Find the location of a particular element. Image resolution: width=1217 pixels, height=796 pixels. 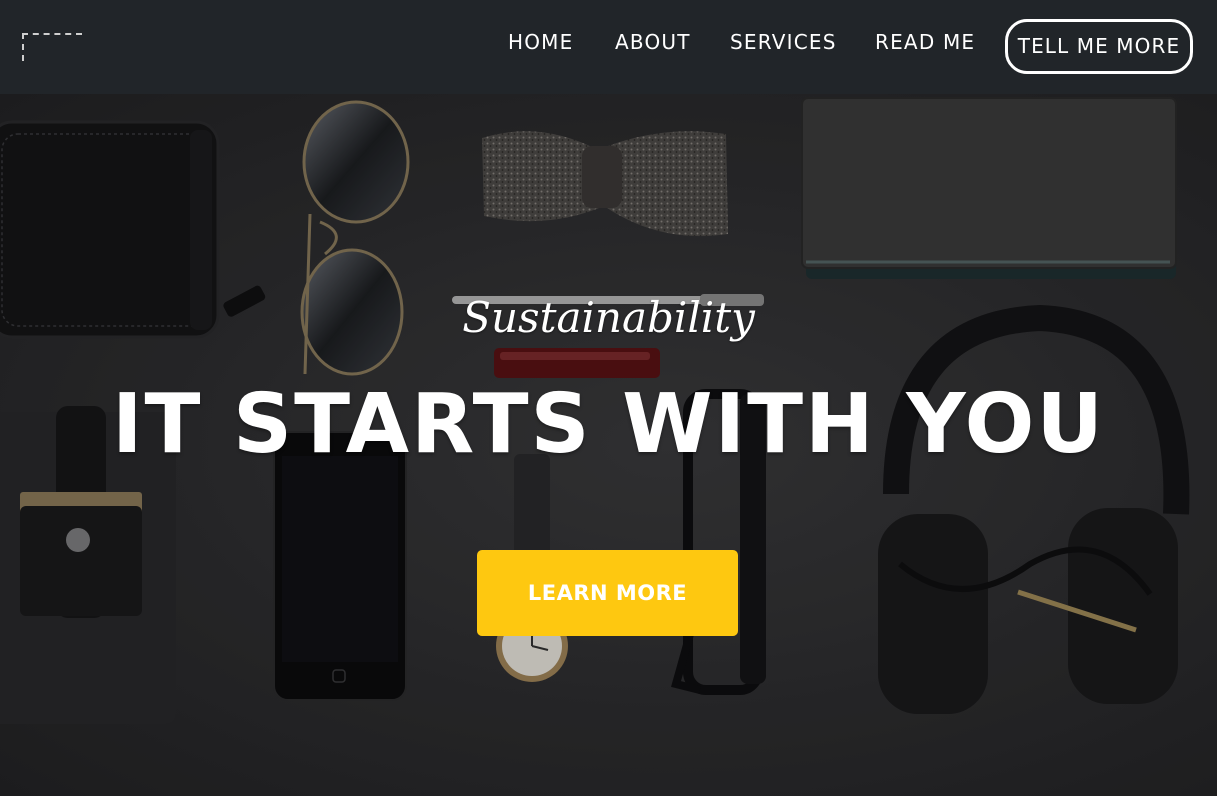

hero-title: IT STARTS WITH YOU is located at coordinates (608, 424).